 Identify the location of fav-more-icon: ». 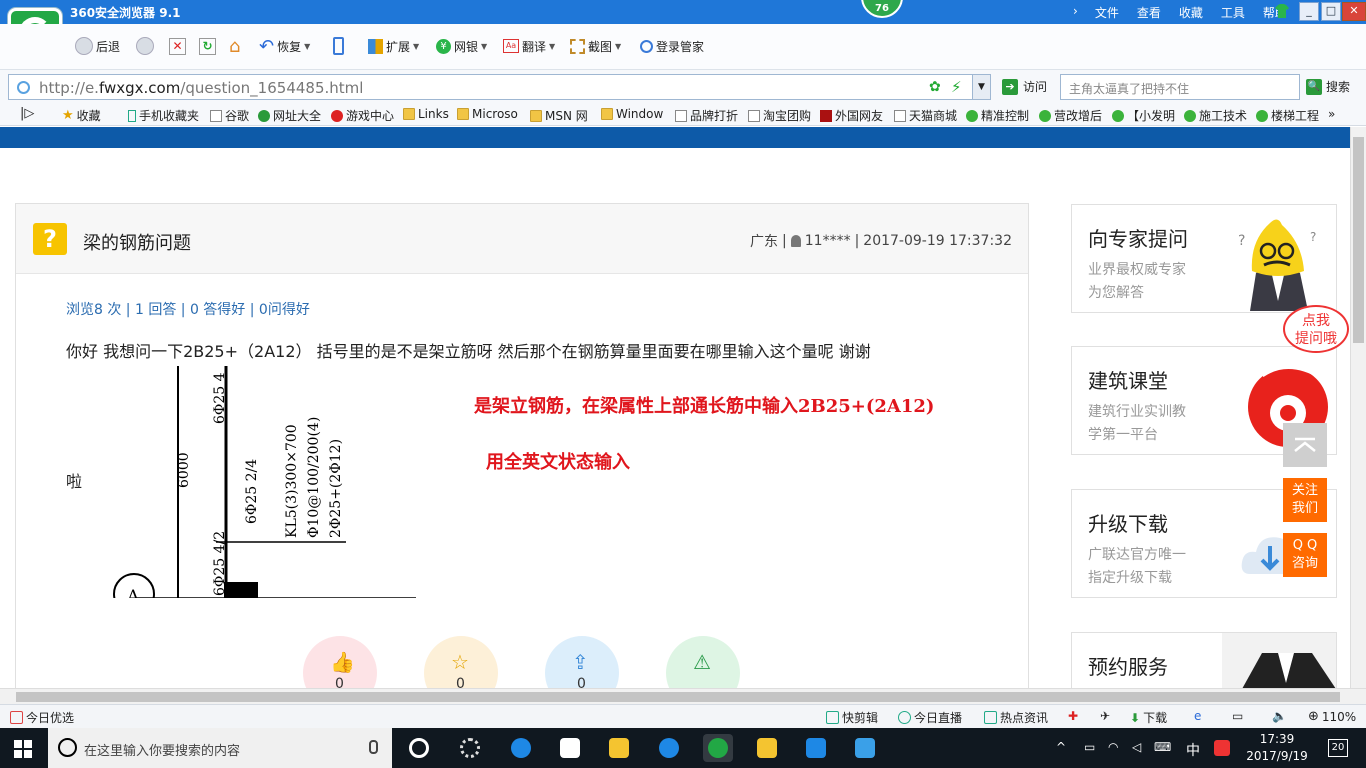
(1331, 114).